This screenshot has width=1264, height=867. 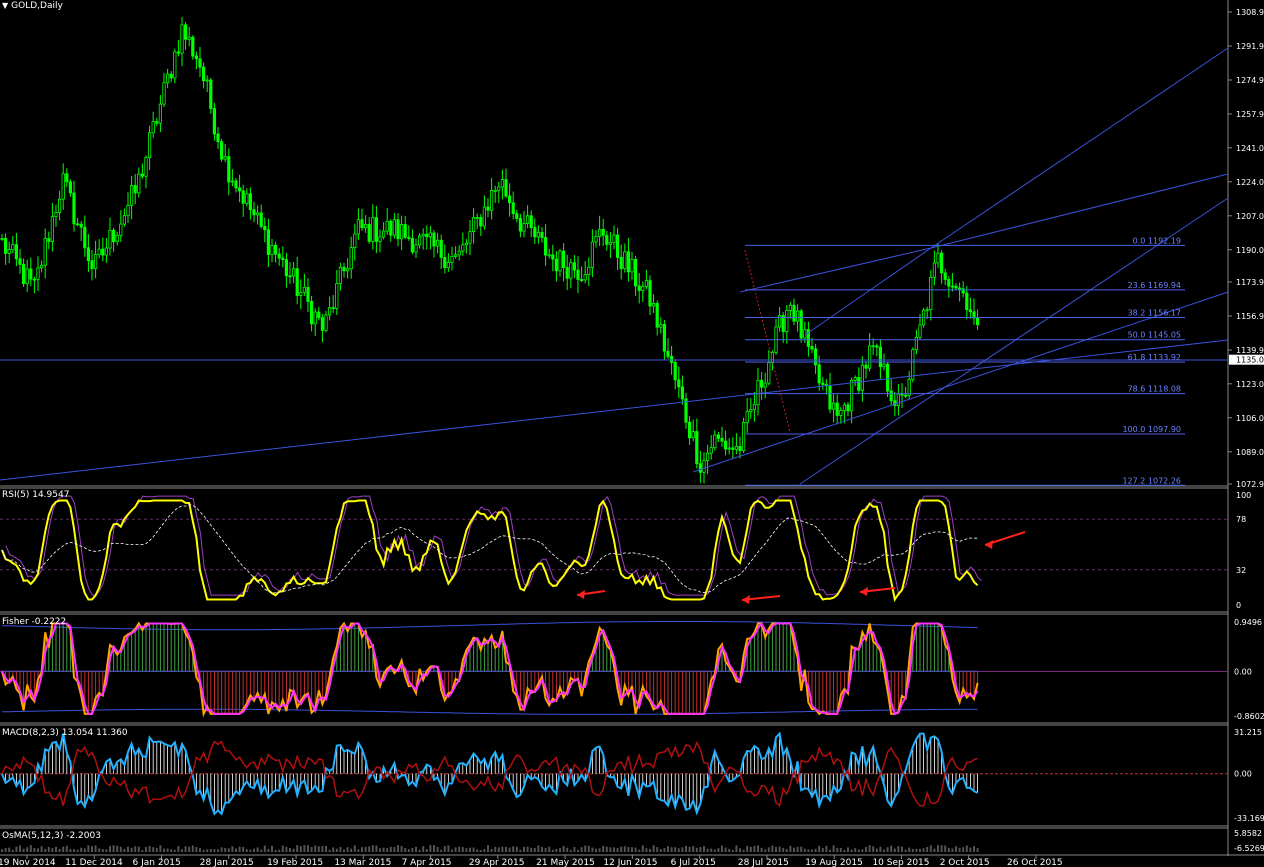 I want to click on chart-title: ▼ GOLD,Daily, so click(x=32, y=6).